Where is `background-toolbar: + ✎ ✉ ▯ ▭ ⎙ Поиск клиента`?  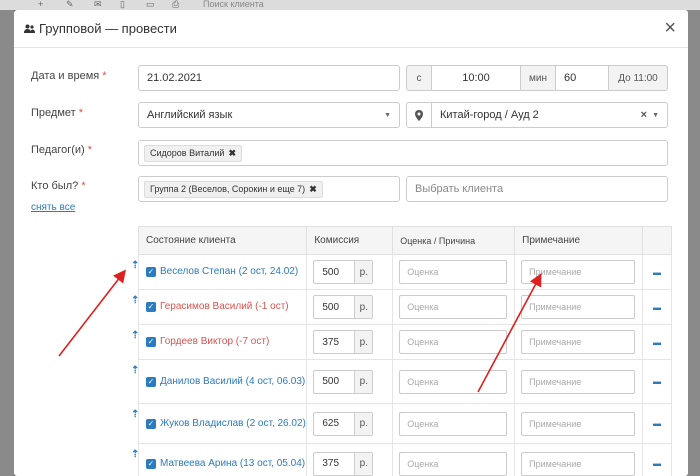
background-toolbar: + ✎ ✉ ▯ ▭ ⎙ Поиск клиента is located at coordinates (350, 5).